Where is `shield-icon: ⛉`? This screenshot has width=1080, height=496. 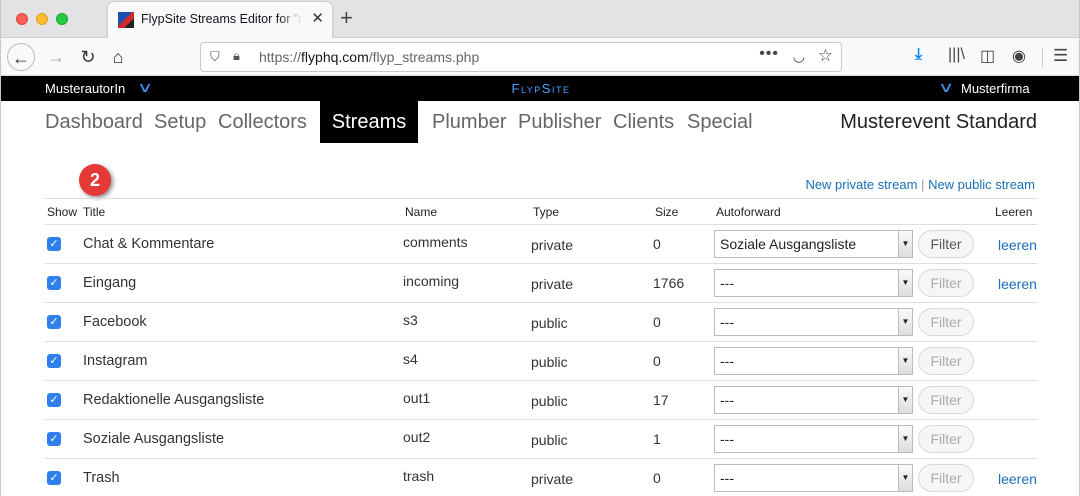
shield-icon: ⛉ is located at coordinates (215, 57).